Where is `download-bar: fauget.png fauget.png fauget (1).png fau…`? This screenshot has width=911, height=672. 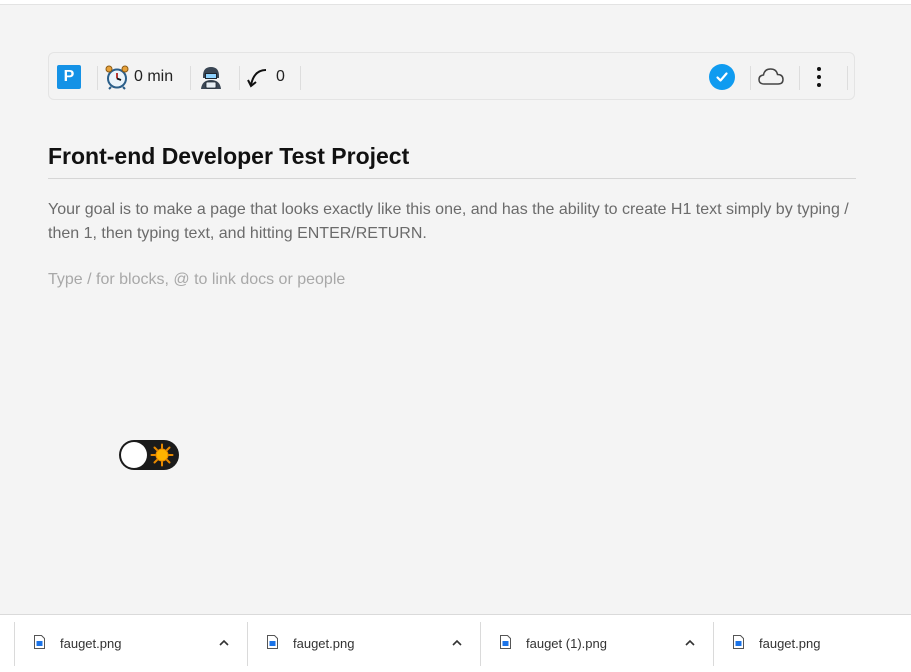 download-bar: fauget.png fauget.png fauget (1).png fau… is located at coordinates (455, 643).